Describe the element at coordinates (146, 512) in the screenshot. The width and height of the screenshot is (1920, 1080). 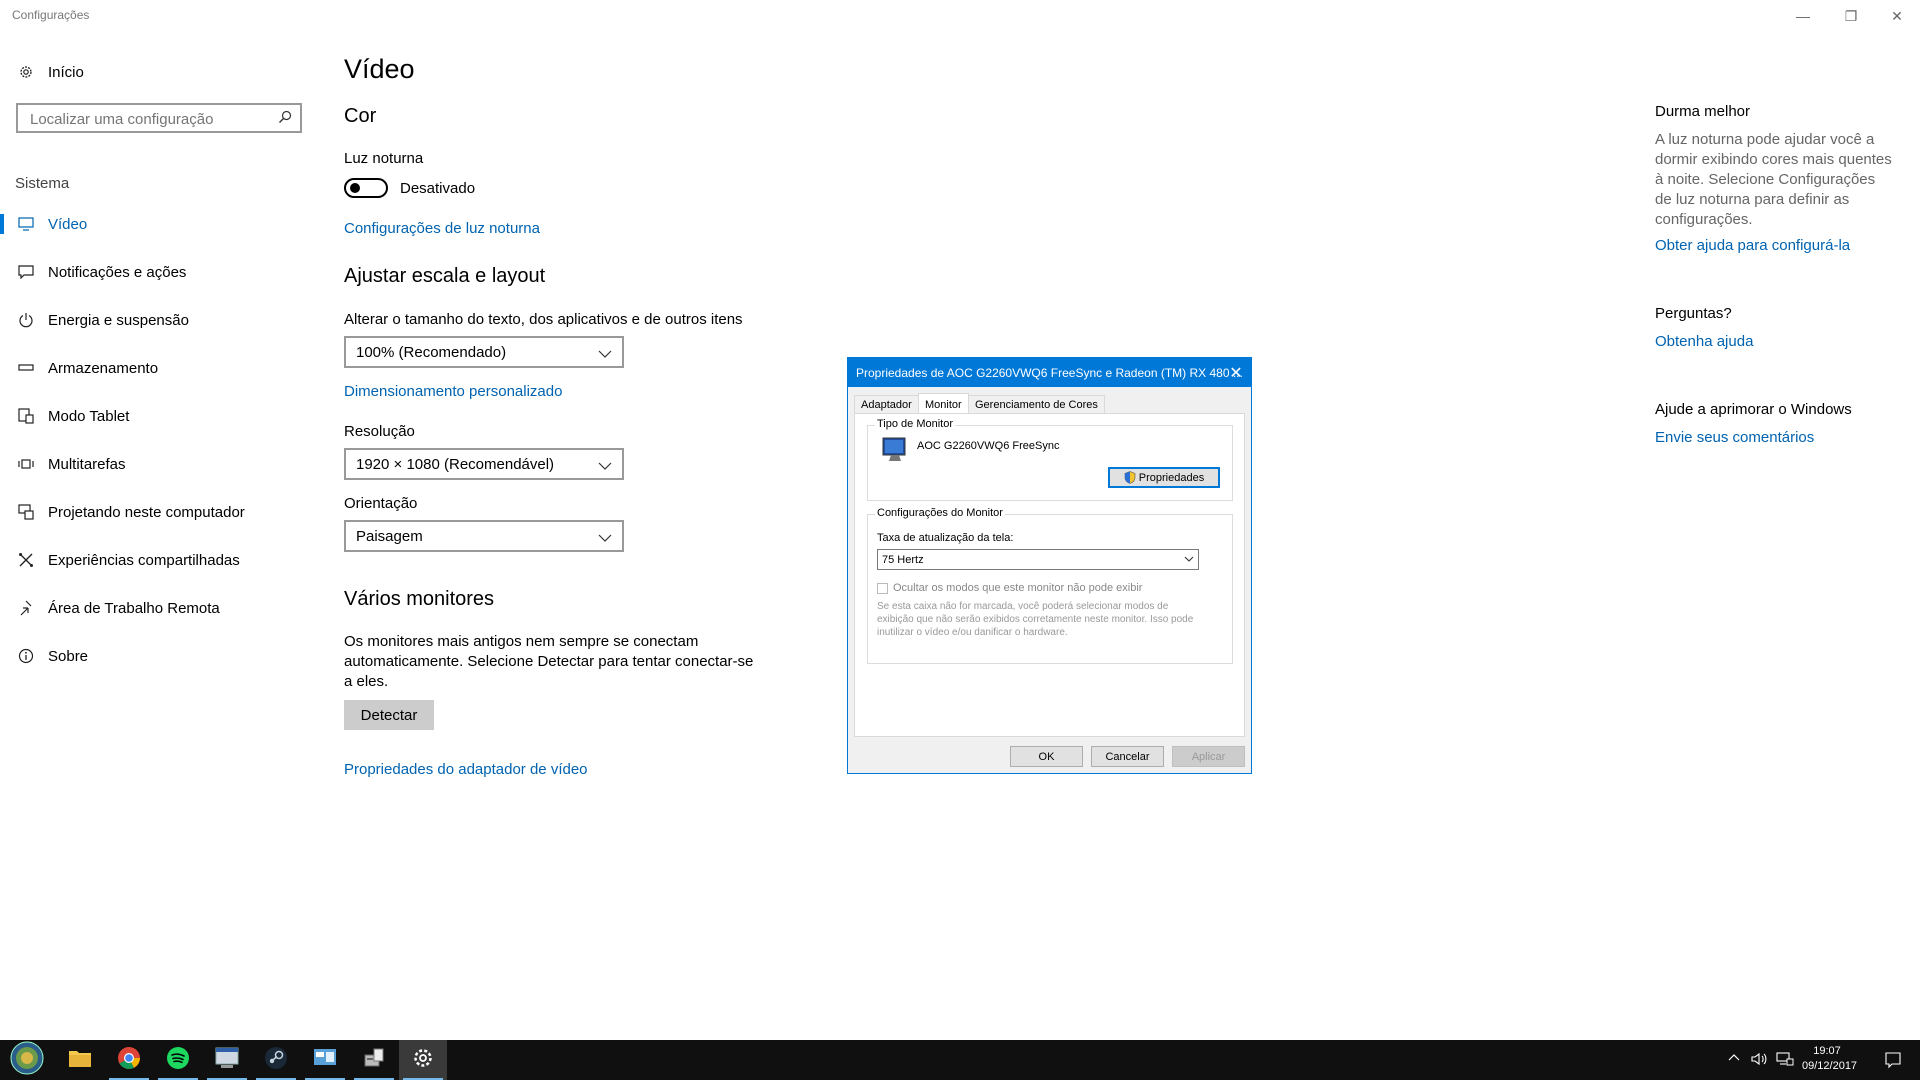
I see `sidebar-item-label: Projetando neste computador` at that location.